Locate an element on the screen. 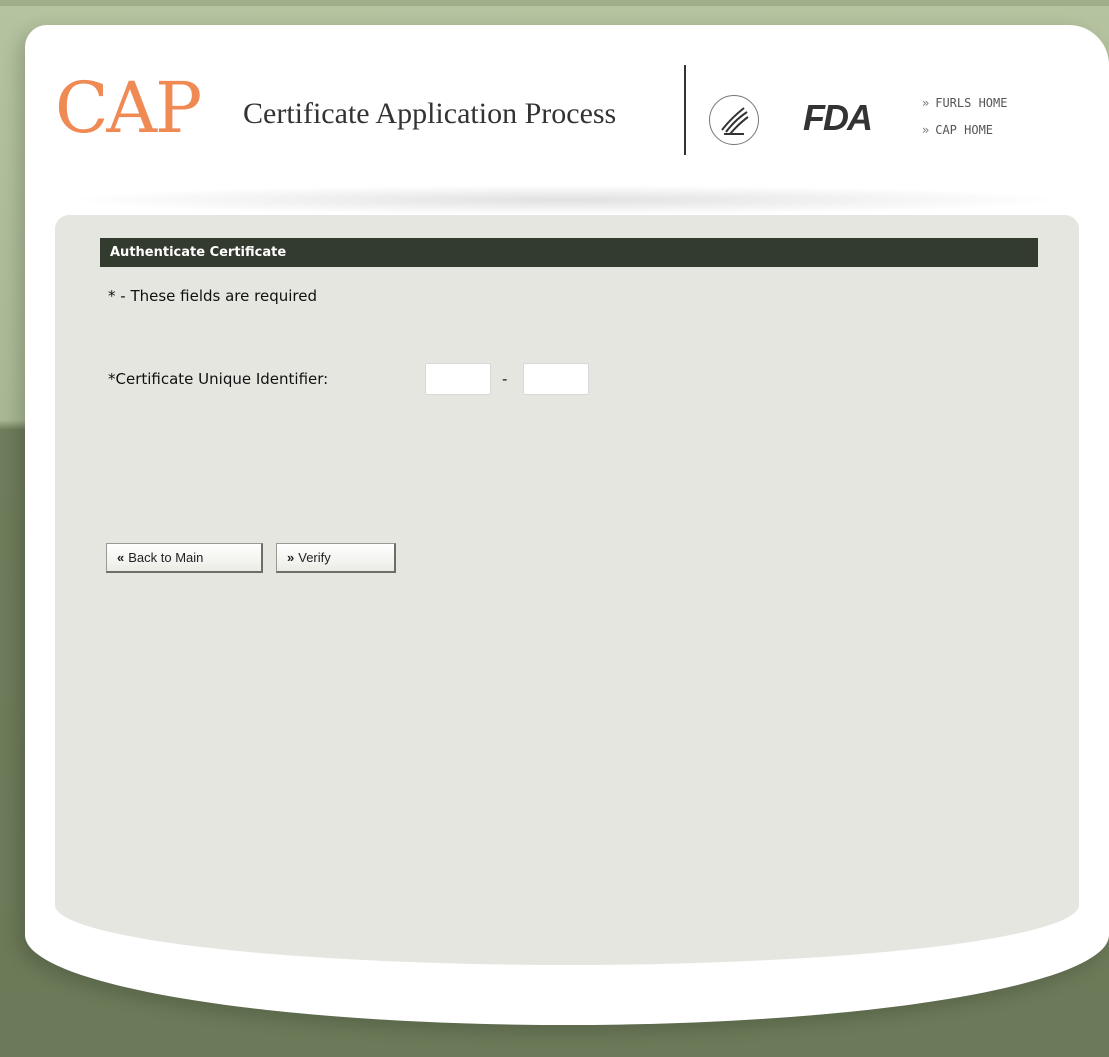 The height and width of the screenshot is (1057, 1109). back-to-main-button: «Back to Main is located at coordinates (184, 558).